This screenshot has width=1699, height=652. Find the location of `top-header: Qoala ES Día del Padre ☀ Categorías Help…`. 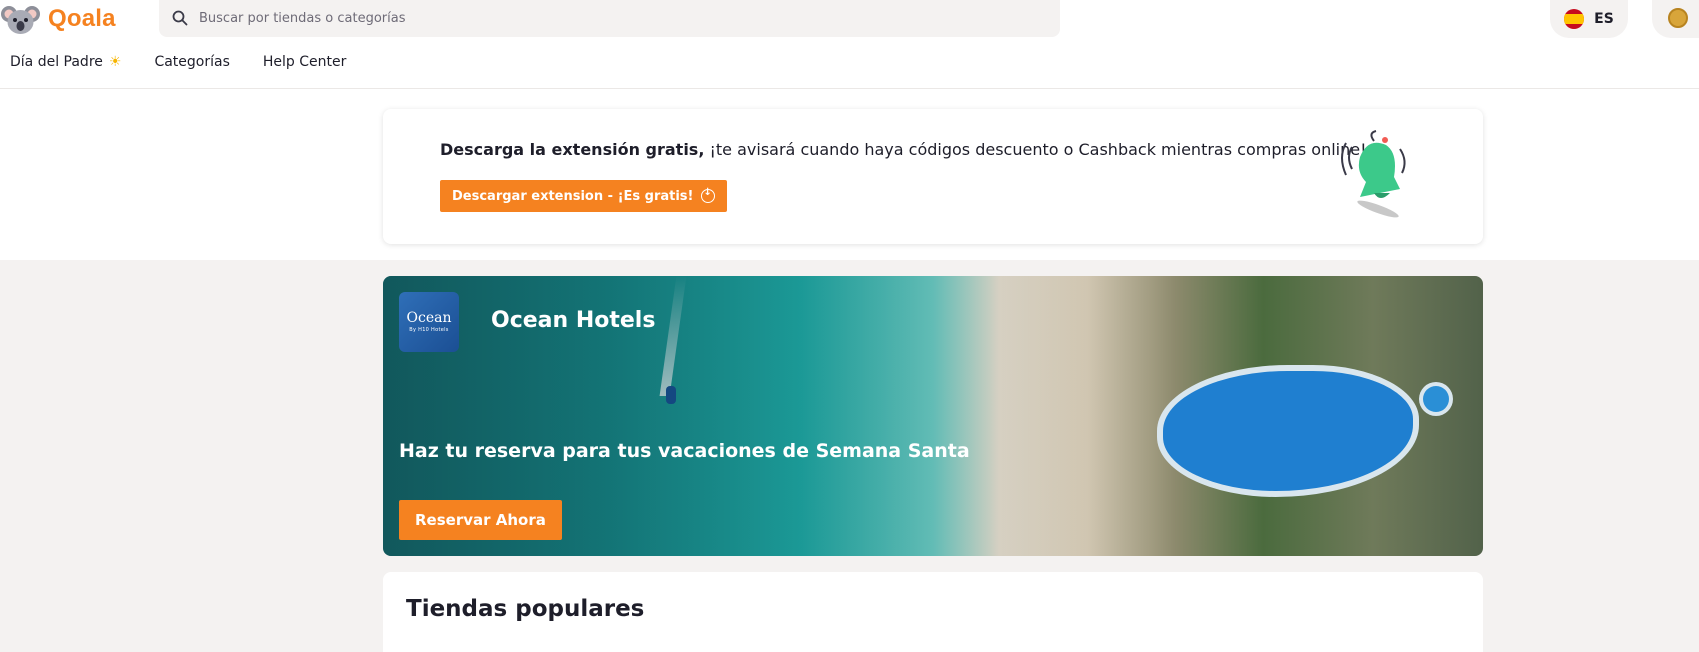

top-header: Qoala ES Día del Padre ☀ Categorías Help… is located at coordinates (849, 44).